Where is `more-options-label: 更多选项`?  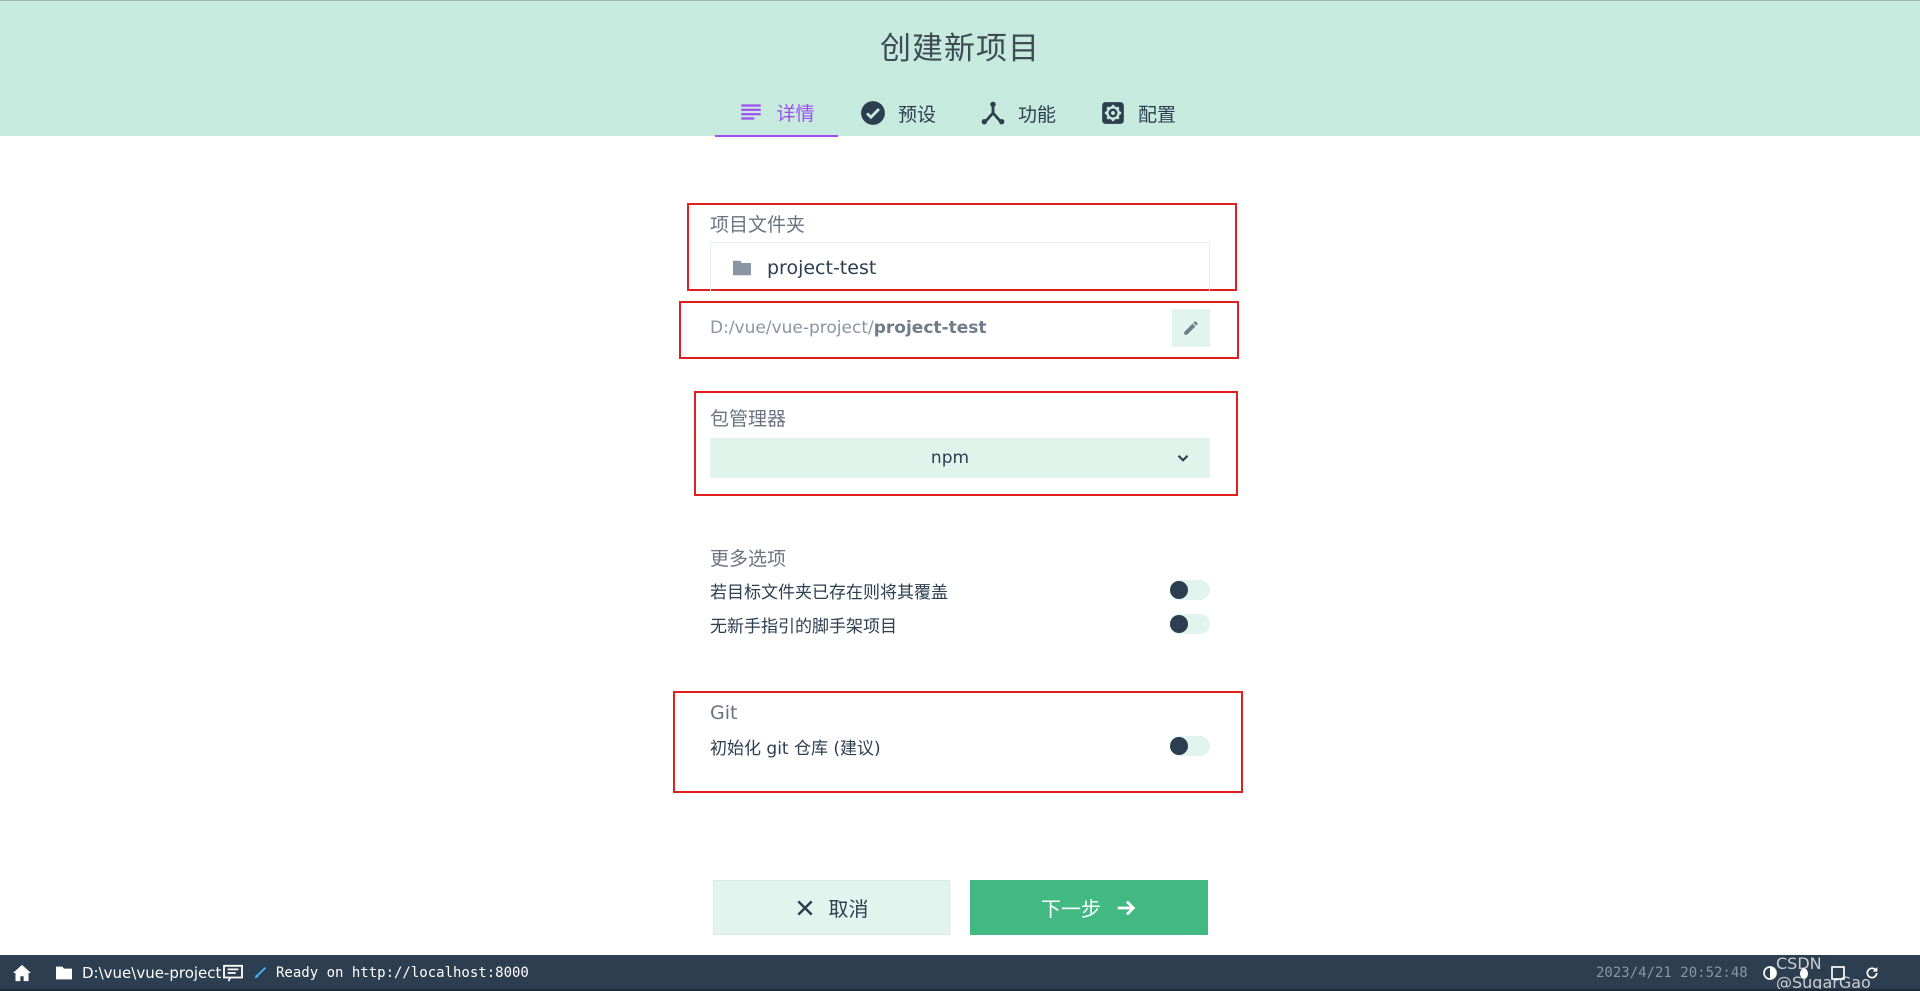
more-options-label: 更多选项 is located at coordinates (748, 559).